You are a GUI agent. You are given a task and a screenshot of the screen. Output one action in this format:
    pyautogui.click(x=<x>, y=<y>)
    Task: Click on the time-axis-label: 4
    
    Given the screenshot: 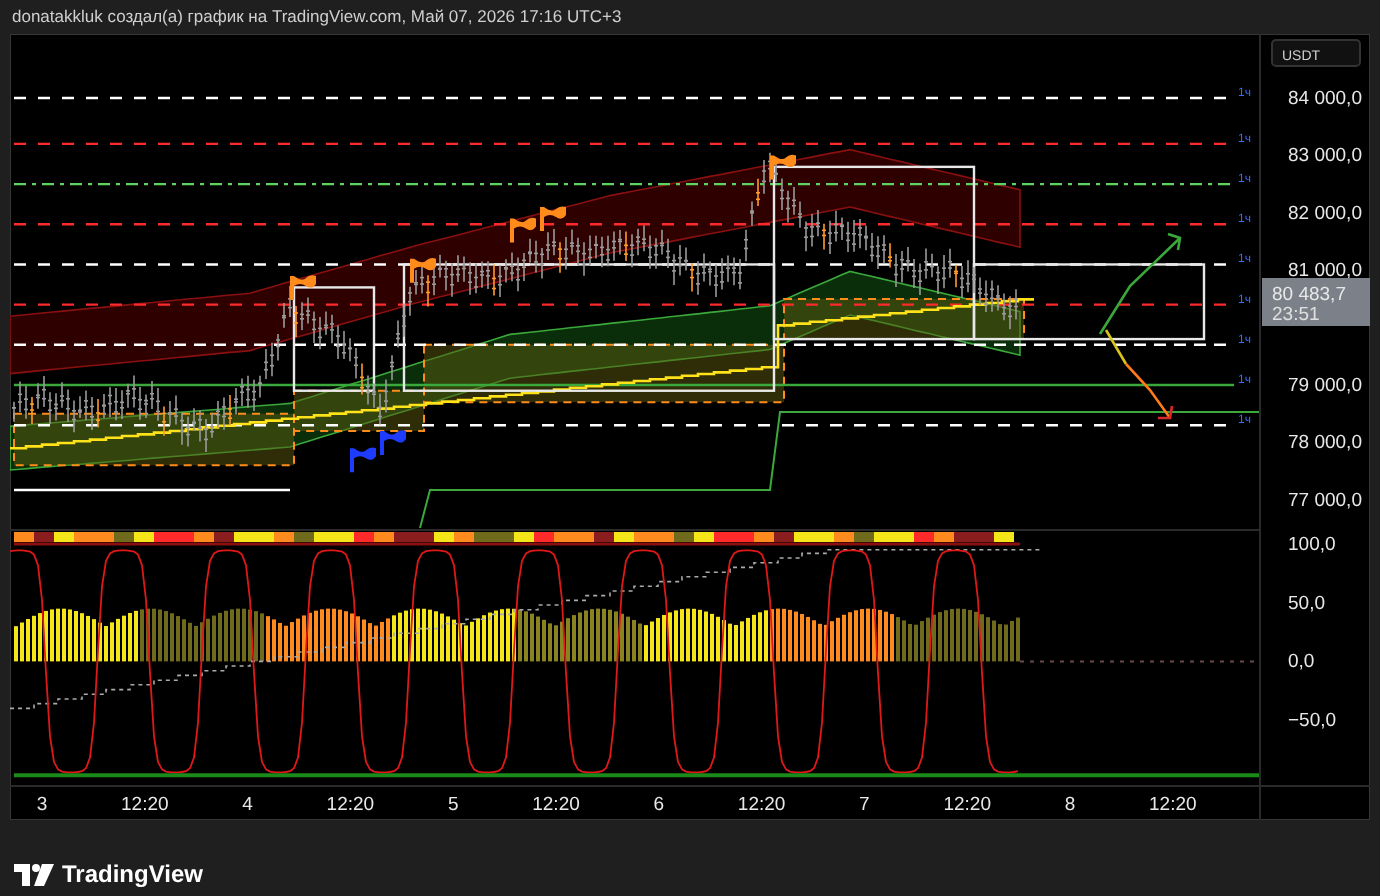 What is the action you would take?
    pyautogui.click(x=247, y=805)
    